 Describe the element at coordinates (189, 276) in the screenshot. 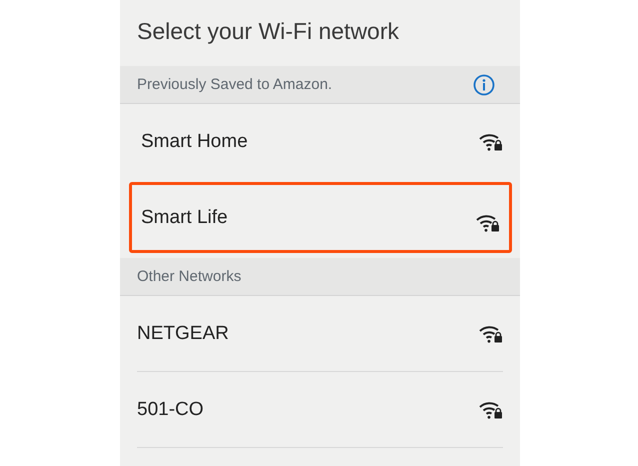

I see `section-title: Other Networks` at that location.